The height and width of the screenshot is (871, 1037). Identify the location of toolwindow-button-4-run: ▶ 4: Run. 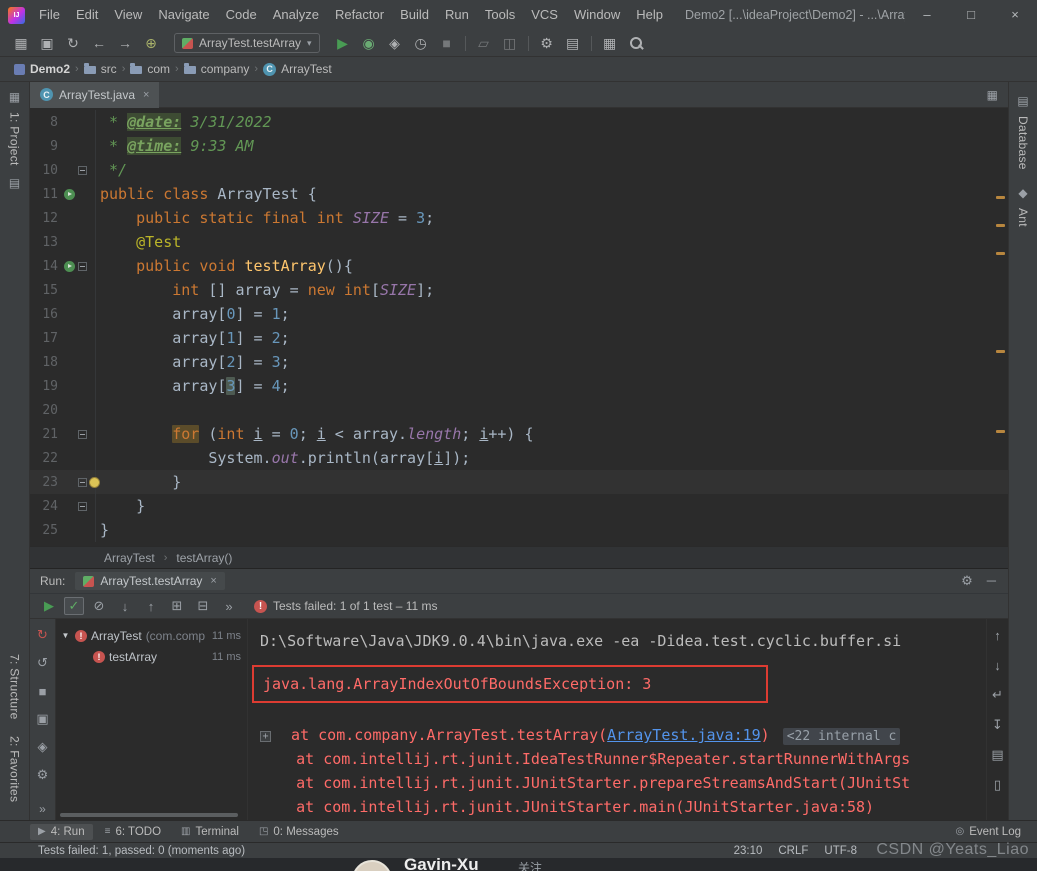
(61, 831).